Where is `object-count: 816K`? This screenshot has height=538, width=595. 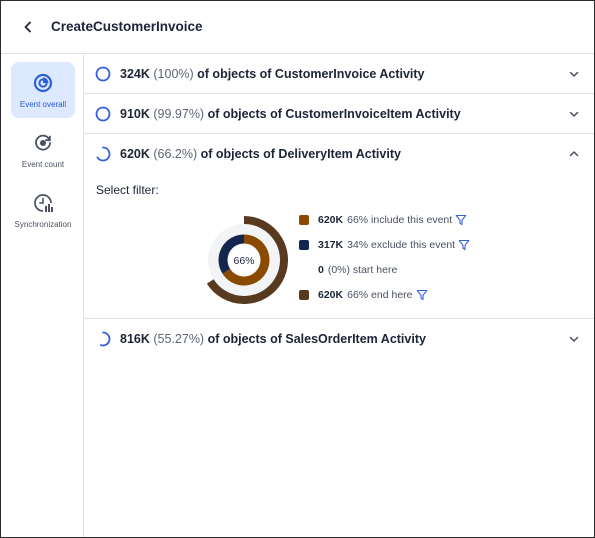
object-count: 816K is located at coordinates (135, 339).